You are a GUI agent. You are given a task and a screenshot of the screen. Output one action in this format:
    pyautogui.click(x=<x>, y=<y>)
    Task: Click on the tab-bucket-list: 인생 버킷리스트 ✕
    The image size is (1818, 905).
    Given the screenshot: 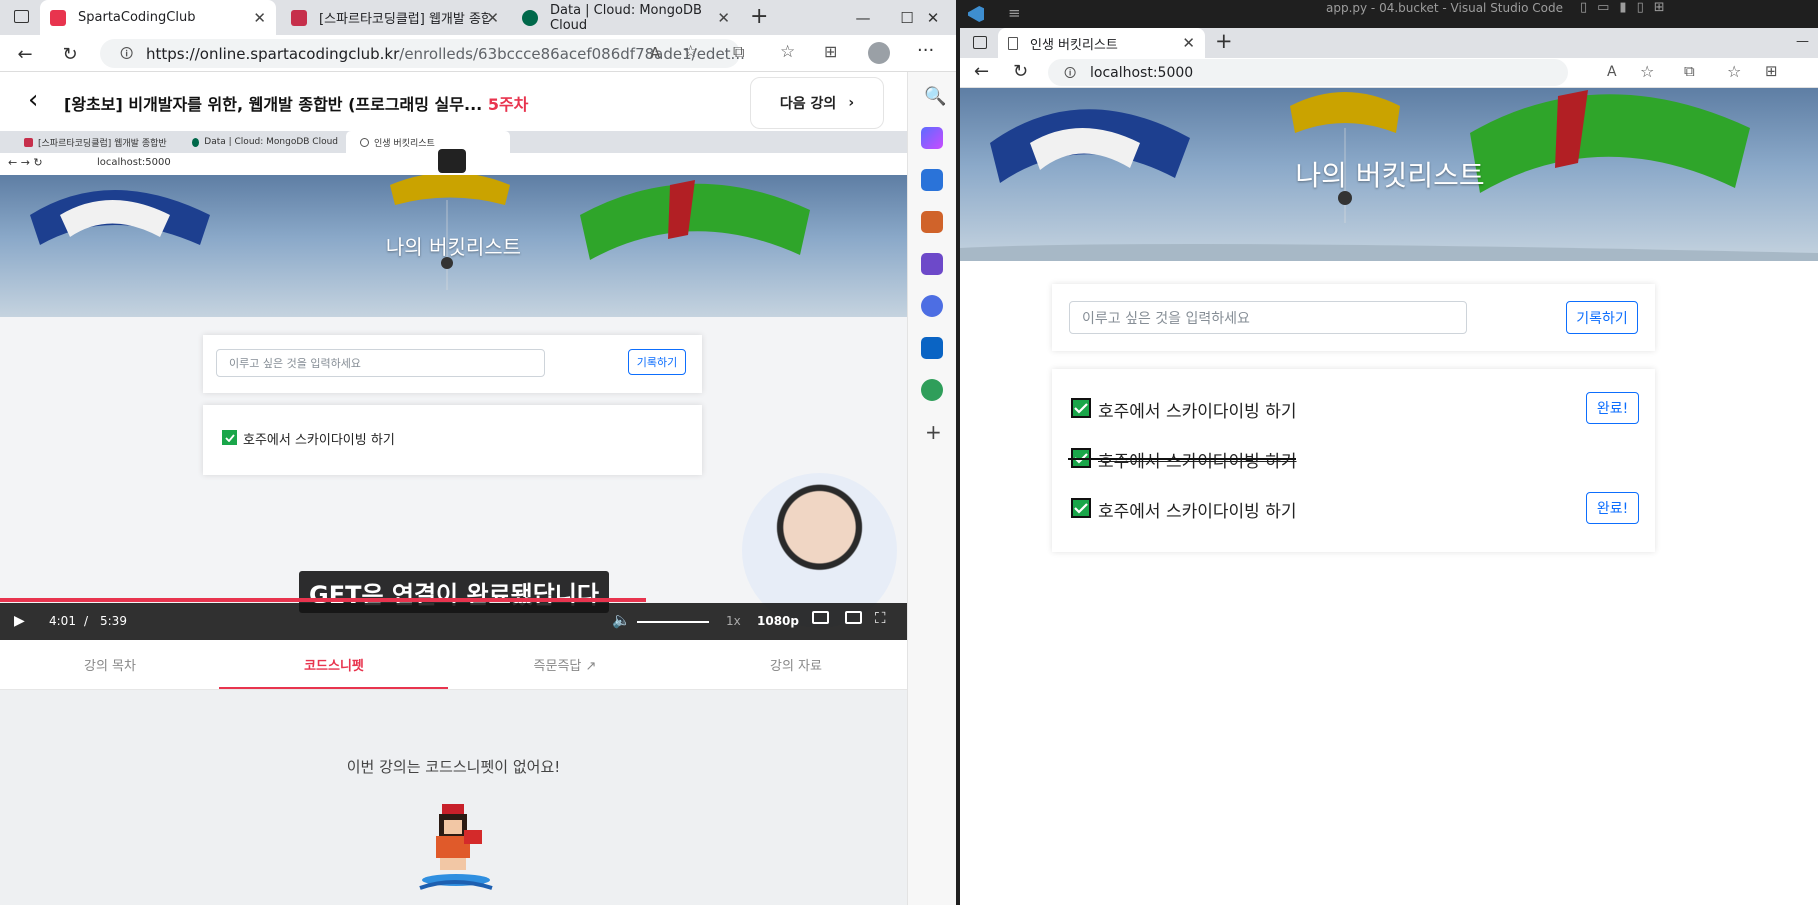 What is the action you would take?
    pyautogui.click(x=1101, y=43)
    